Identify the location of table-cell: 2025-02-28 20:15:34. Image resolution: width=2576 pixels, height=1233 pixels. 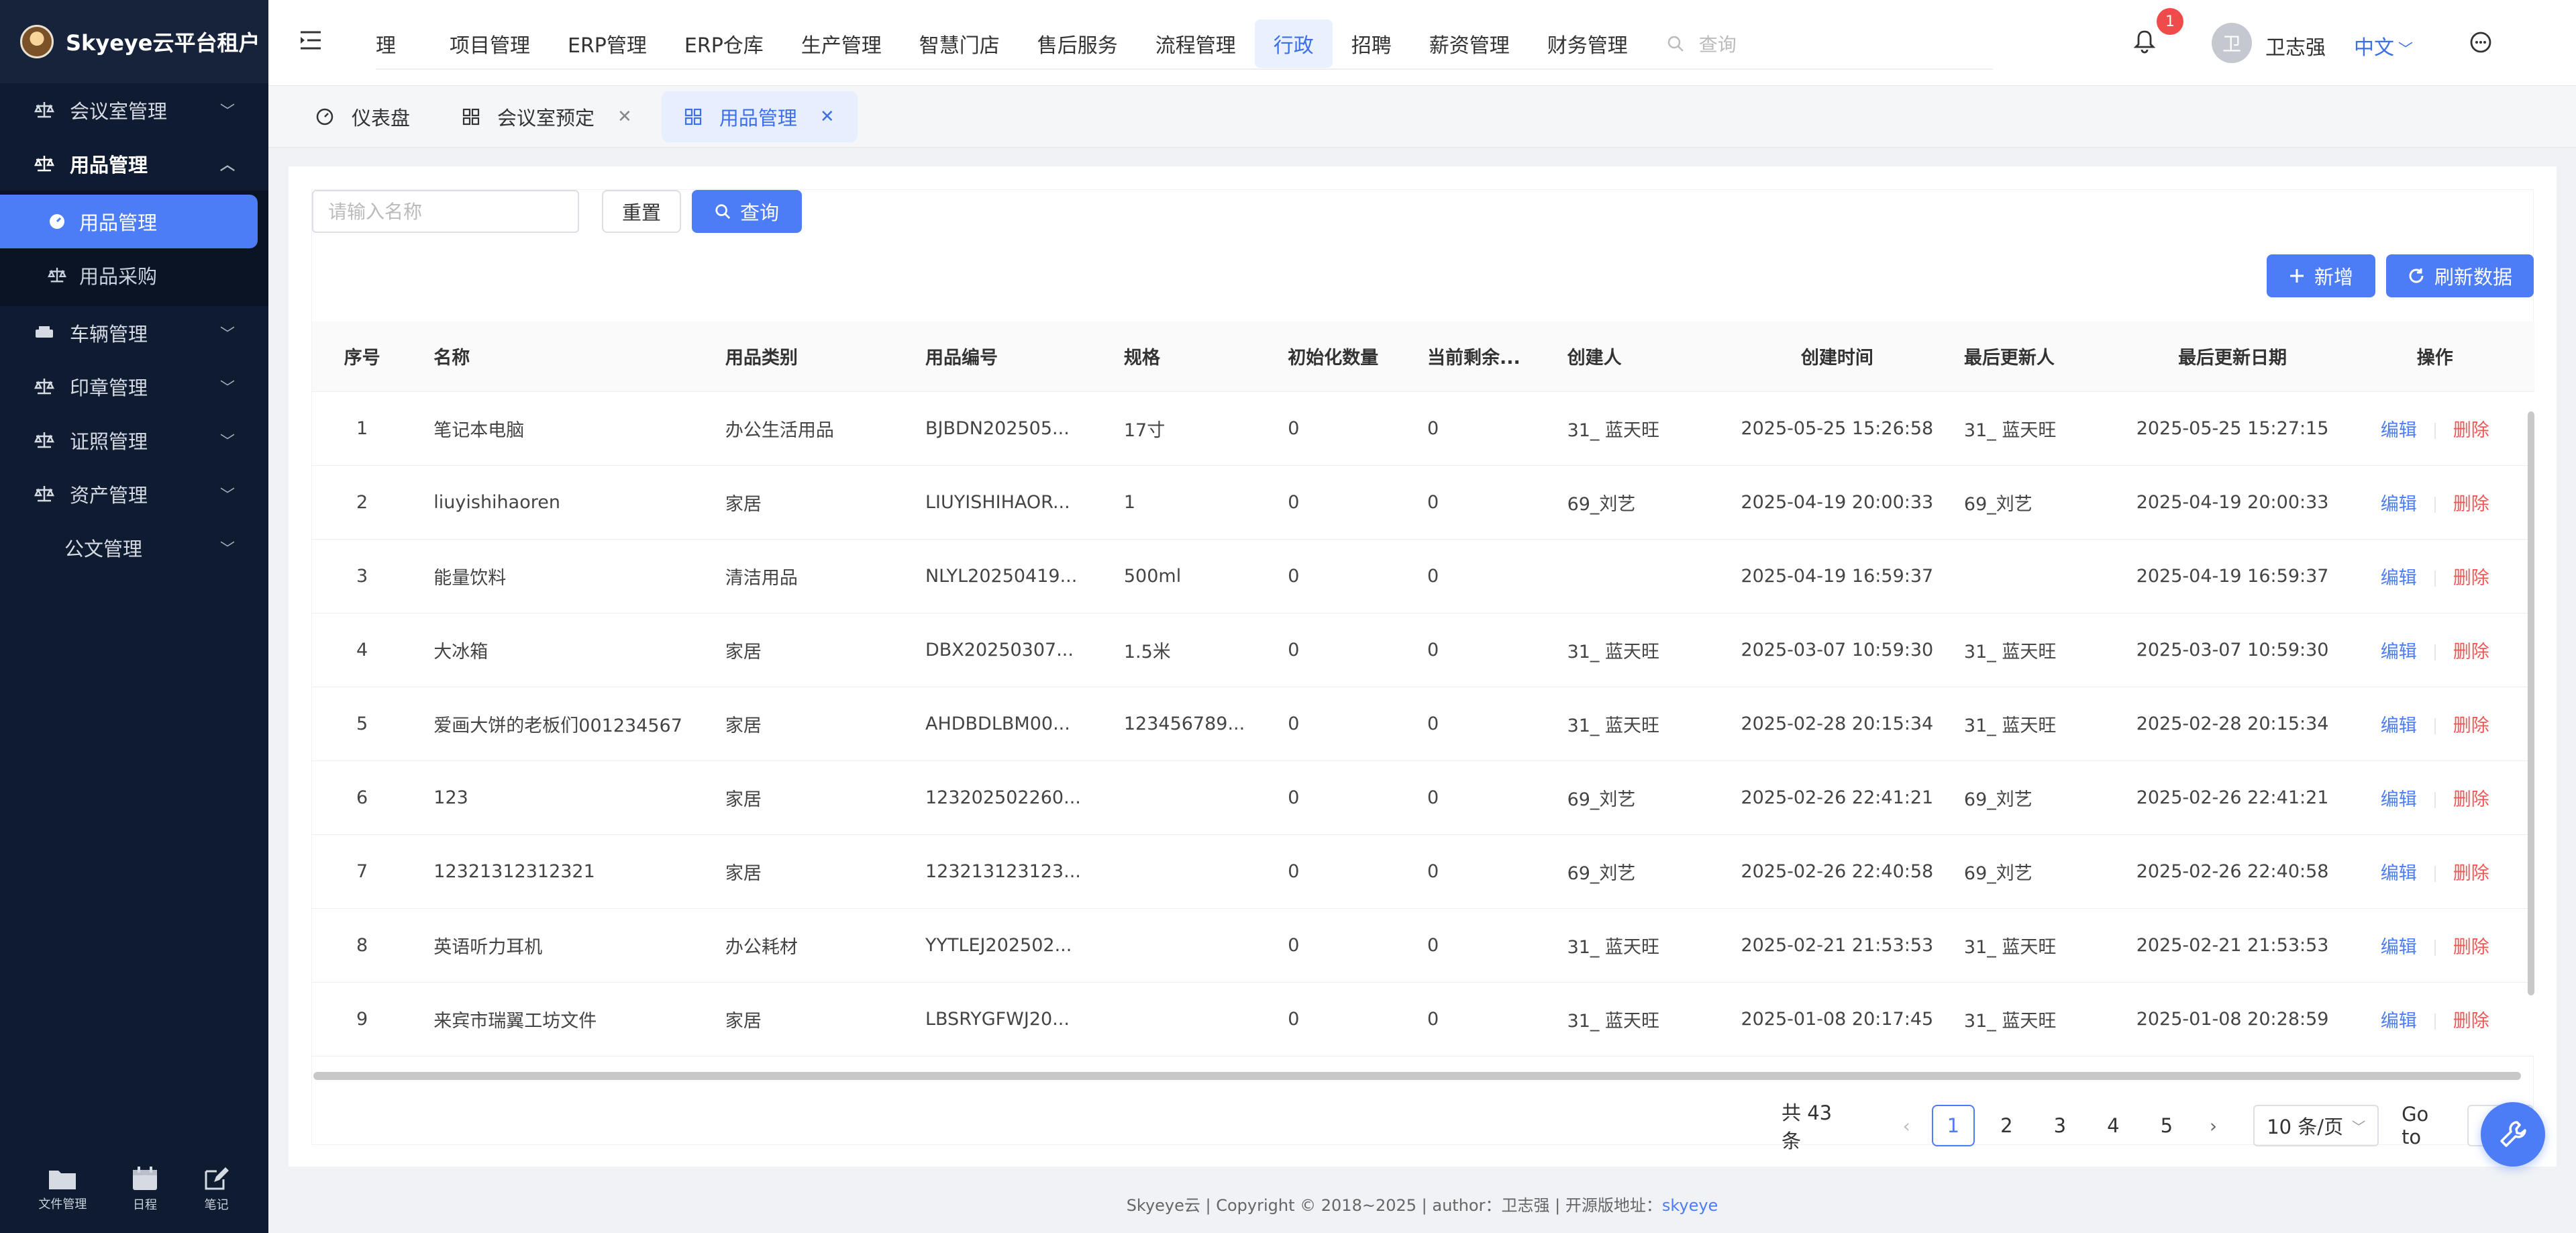
(1837, 724).